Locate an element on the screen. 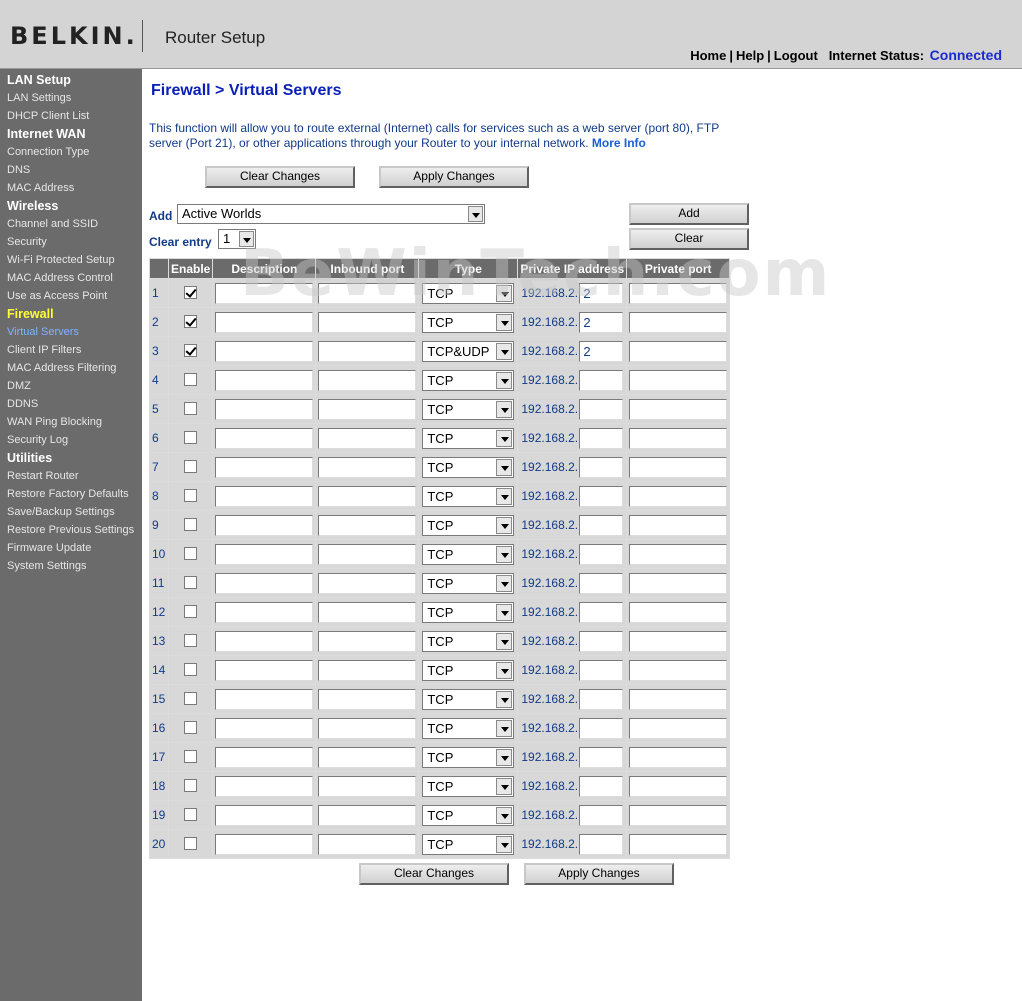 This screenshot has height=1001, width=1022. more-info-link: More Info is located at coordinates (619, 143).